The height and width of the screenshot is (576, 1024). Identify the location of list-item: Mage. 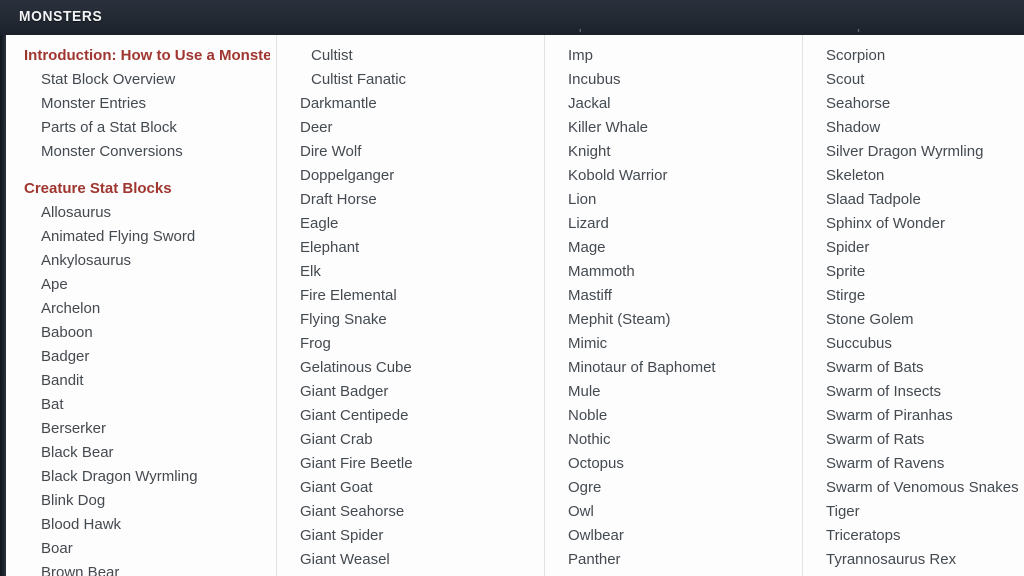
(679, 248).